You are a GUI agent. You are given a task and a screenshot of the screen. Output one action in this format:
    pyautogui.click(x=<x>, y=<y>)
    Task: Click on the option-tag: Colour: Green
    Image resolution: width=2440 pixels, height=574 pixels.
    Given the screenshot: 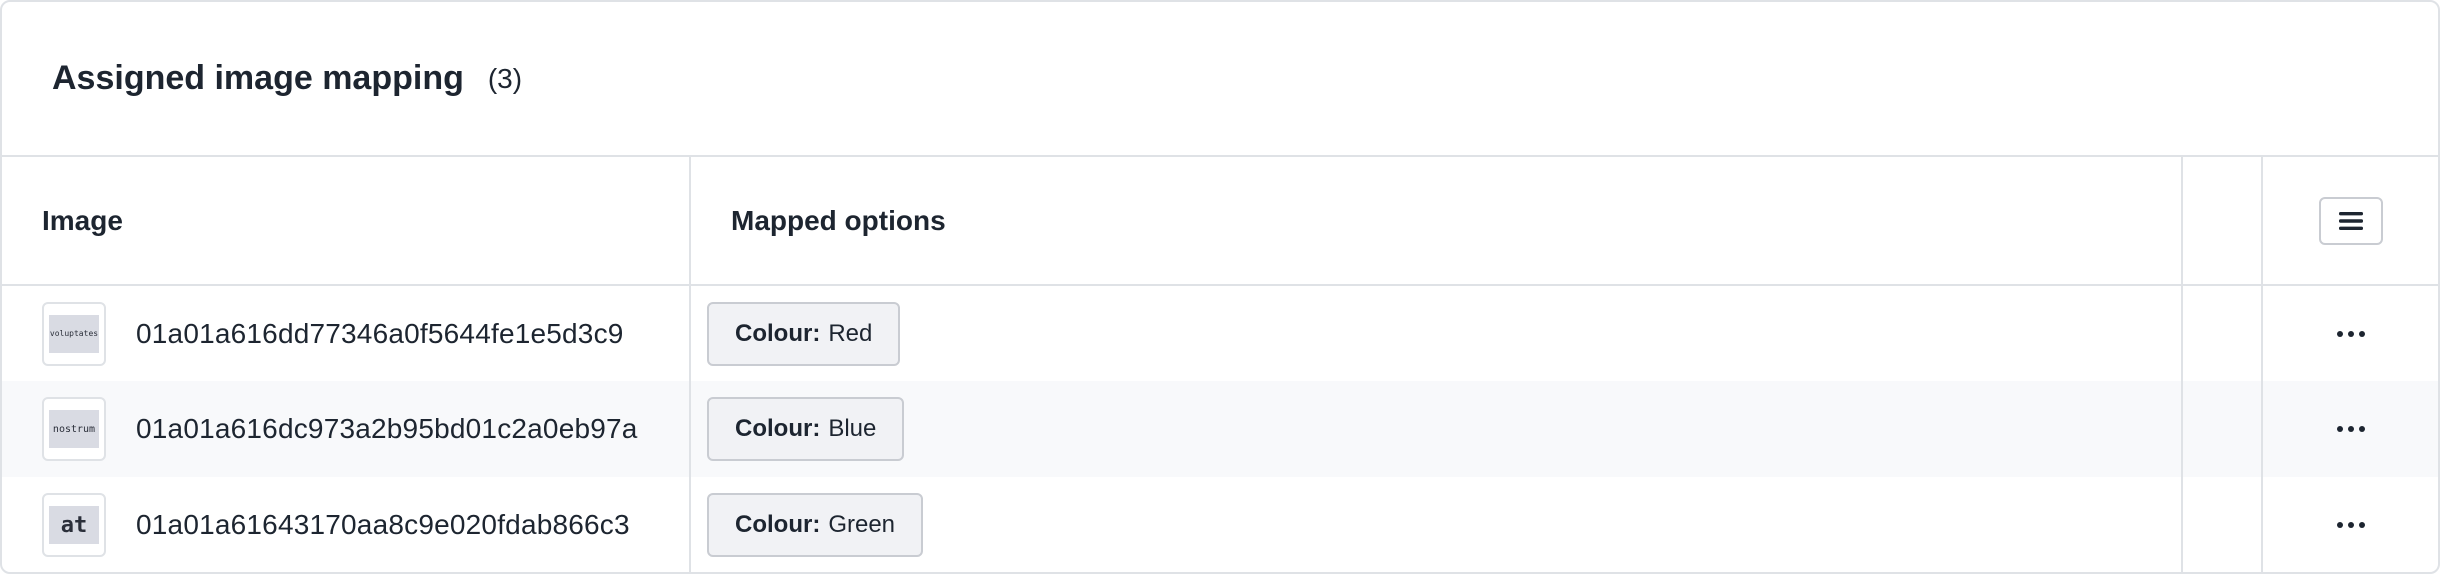 What is the action you would take?
    pyautogui.click(x=815, y=525)
    